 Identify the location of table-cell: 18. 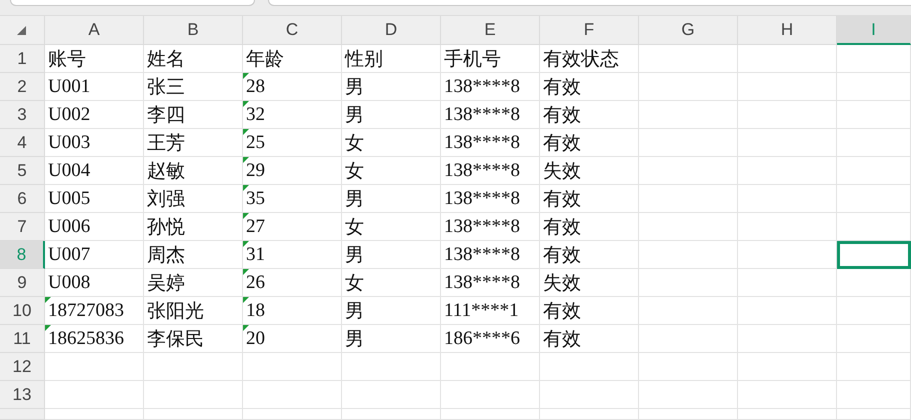
(292, 311).